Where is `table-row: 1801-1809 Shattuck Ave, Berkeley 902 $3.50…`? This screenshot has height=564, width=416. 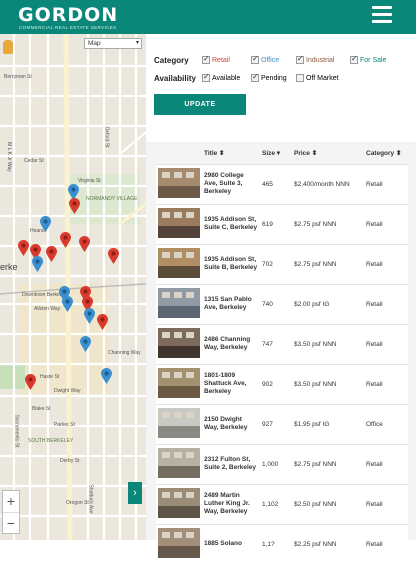 table-row: 1801-1809 Shattuck Ave, Berkeley 902 $3.50… is located at coordinates (282, 383).